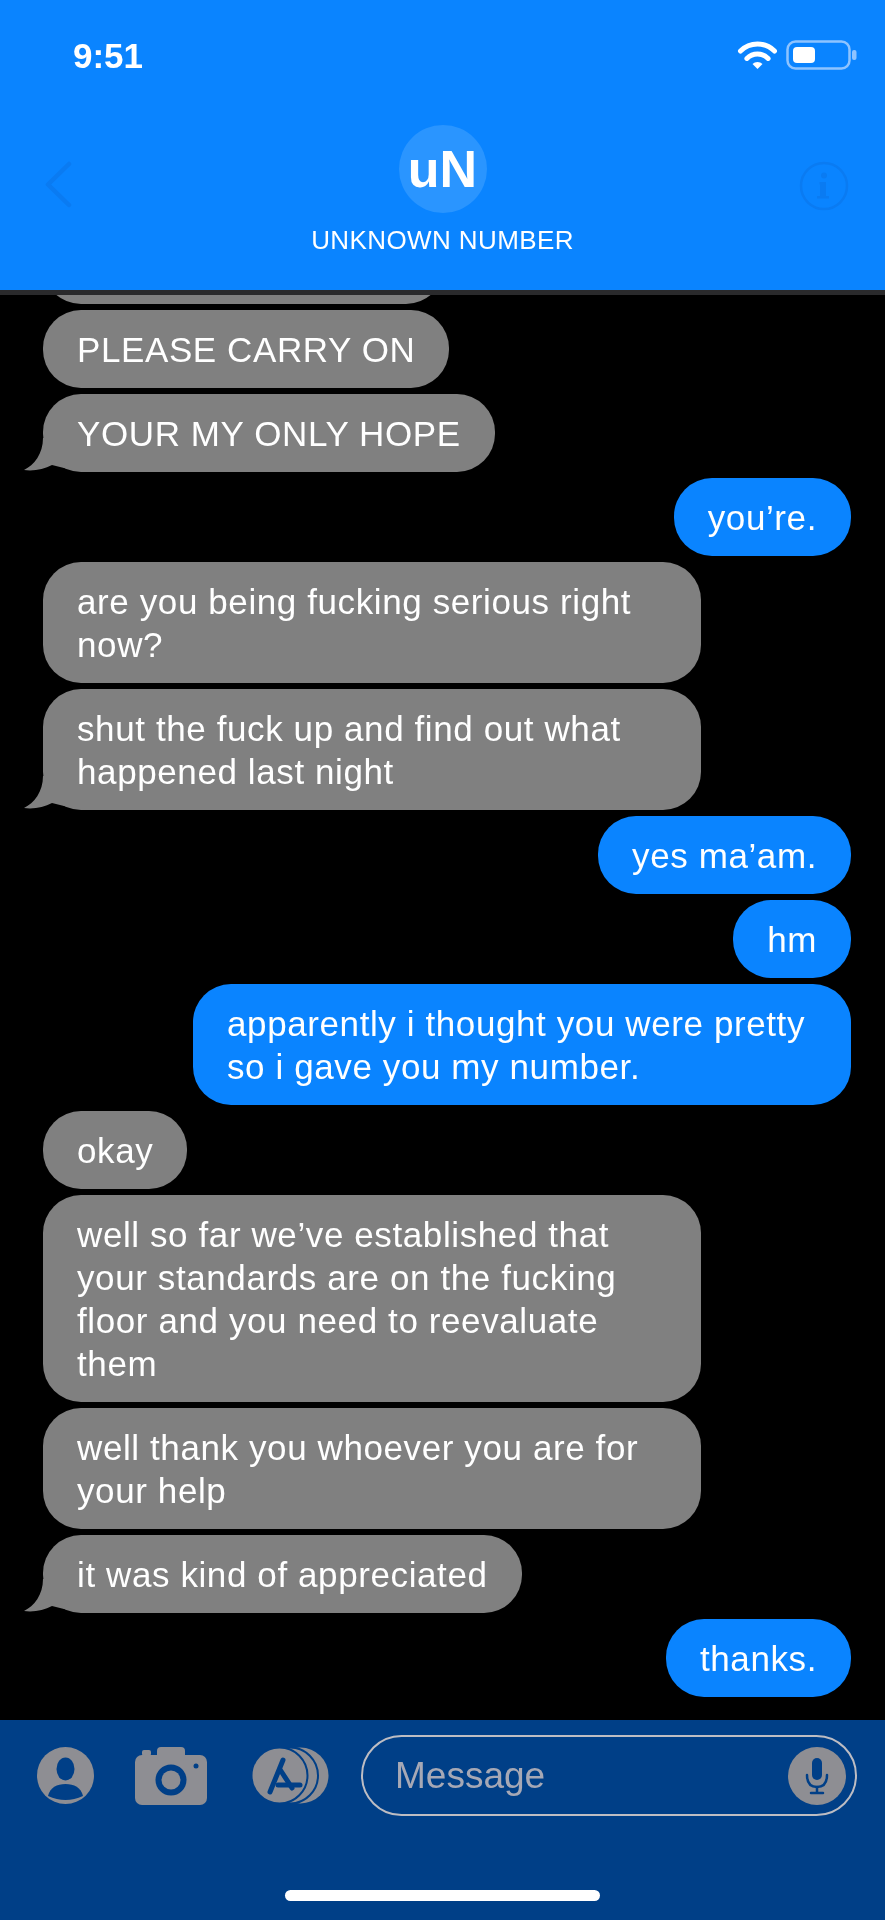 This screenshot has width=885, height=1920. I want to click on received-message-bubble: well thank you whoever you are for your help, so click(372, 1468).